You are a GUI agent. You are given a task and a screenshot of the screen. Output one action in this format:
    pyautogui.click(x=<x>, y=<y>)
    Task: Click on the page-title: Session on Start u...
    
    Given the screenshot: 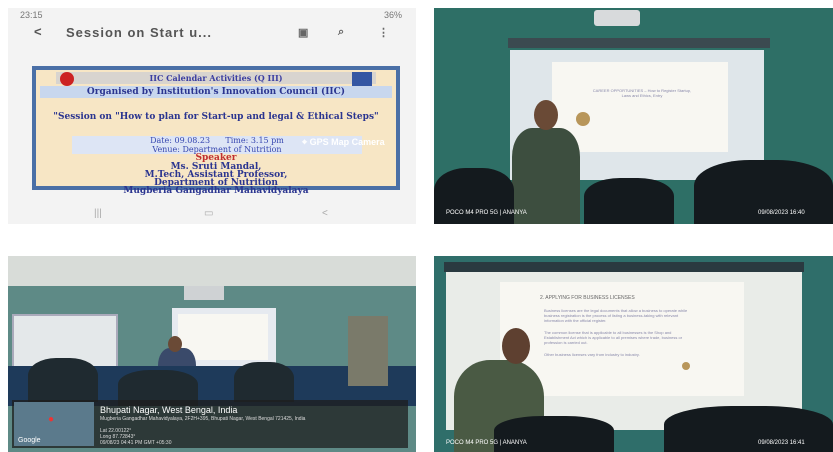 What is the action you would take?
    pyautogui.click(x=139, y=32)
    